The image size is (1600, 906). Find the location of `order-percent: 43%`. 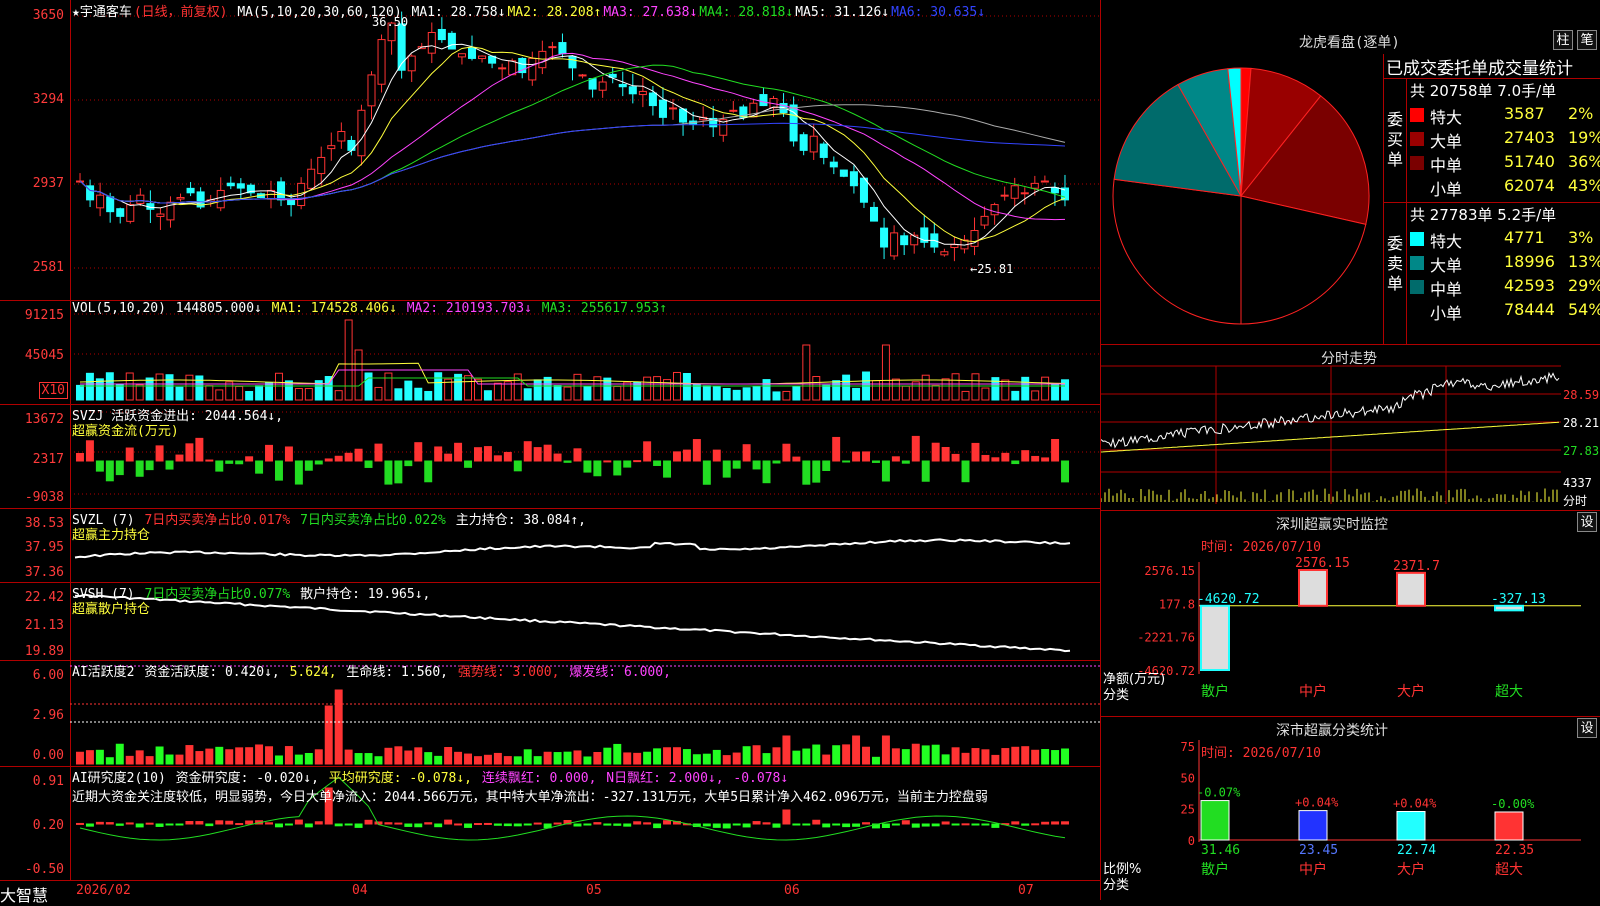

order-percent: 43% is located at coordinates (1584, 185).